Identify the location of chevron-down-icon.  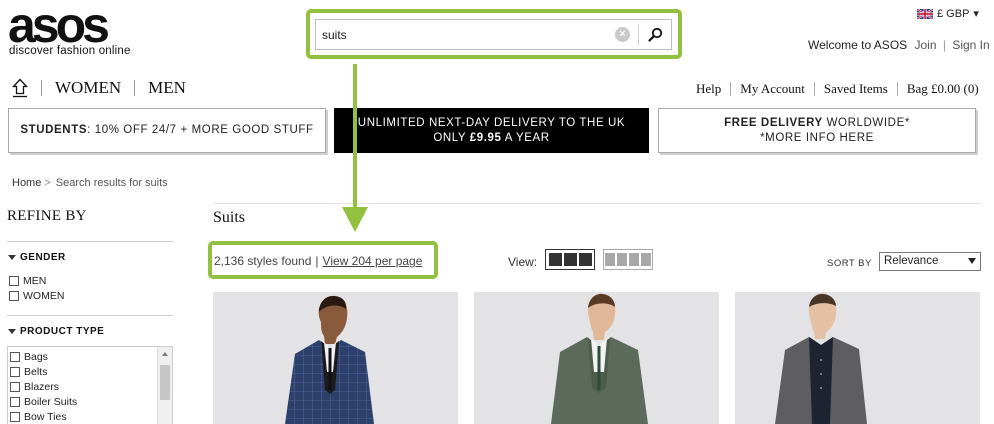
(972, 261).